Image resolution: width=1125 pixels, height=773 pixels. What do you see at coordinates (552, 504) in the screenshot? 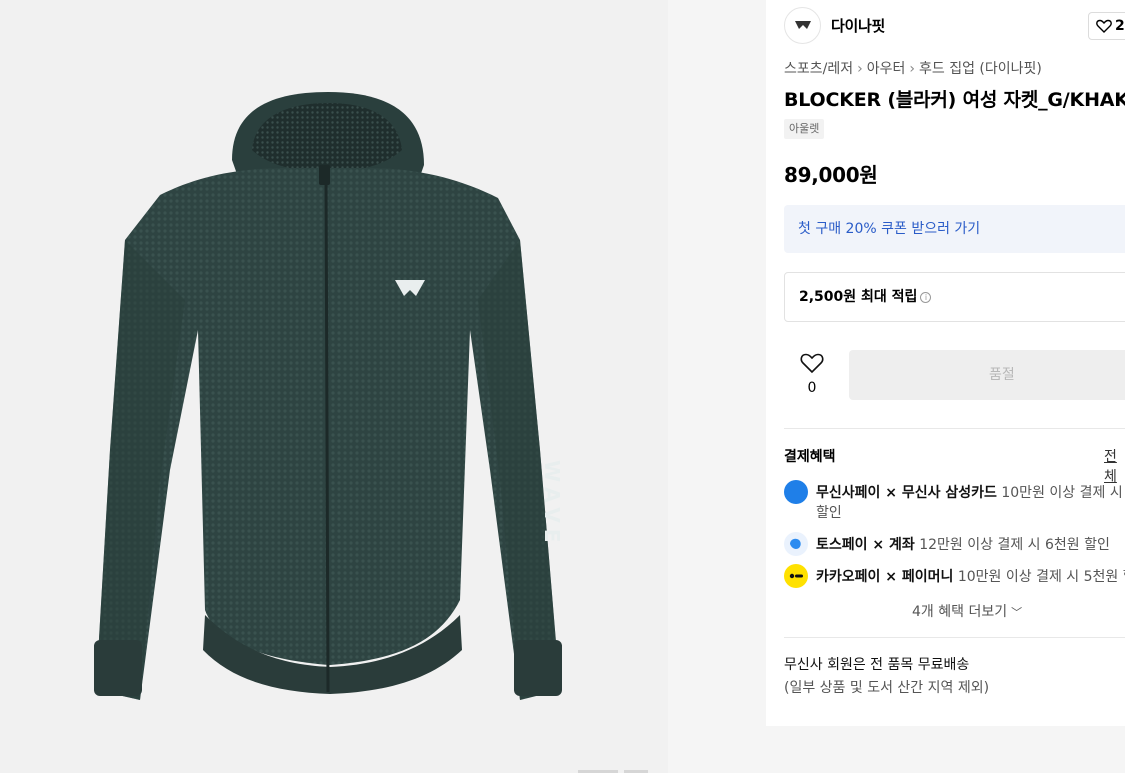
I see `svg-text: WAVE` at bounding box center [552, 504].